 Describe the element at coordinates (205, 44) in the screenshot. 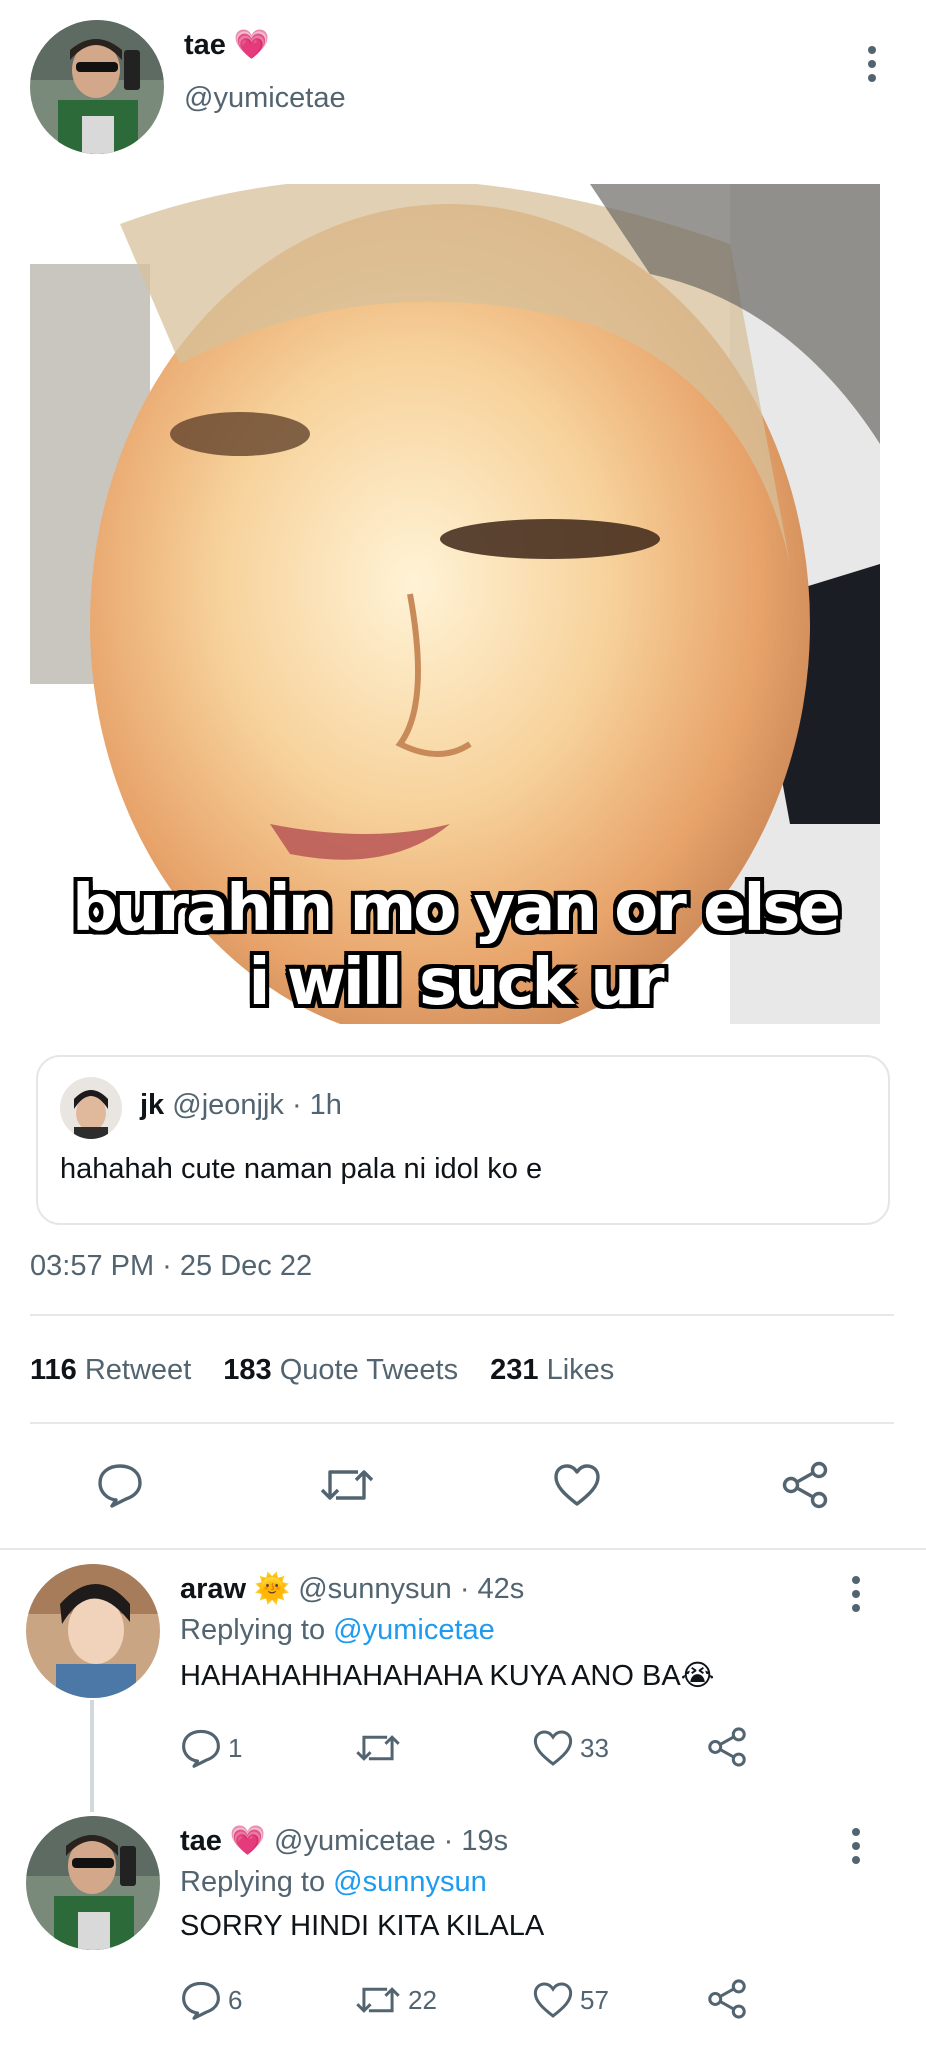

I see `display-name: tae` at that location.